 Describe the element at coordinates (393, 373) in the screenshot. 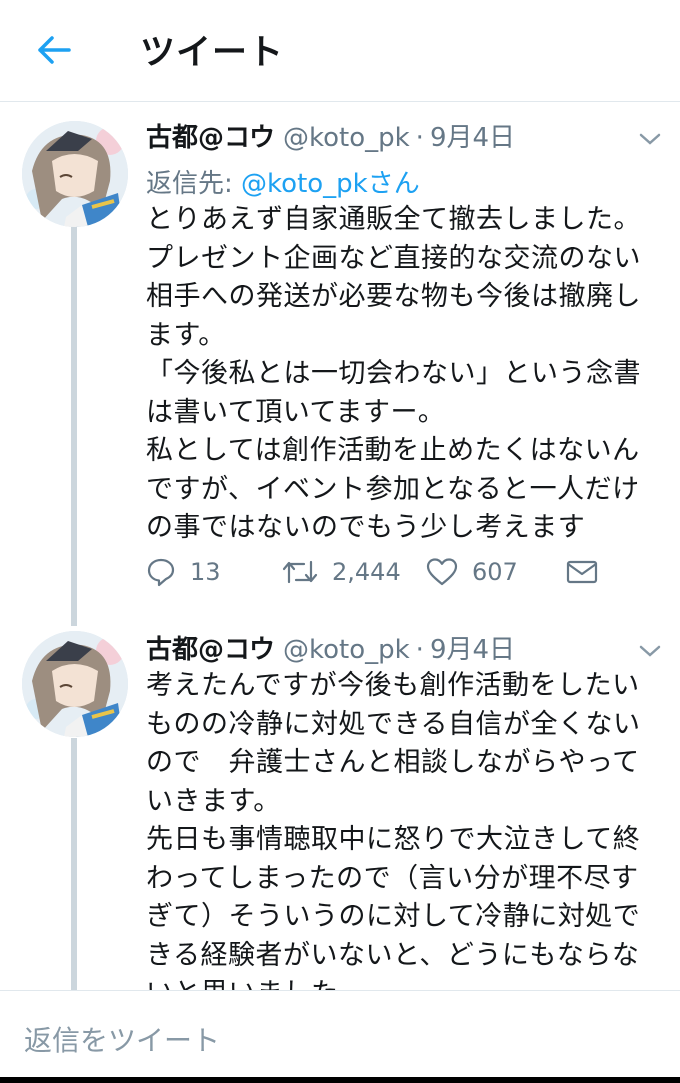

I see `tweet-text-line: 「今後私とは一切会わない」という念書` at that location.